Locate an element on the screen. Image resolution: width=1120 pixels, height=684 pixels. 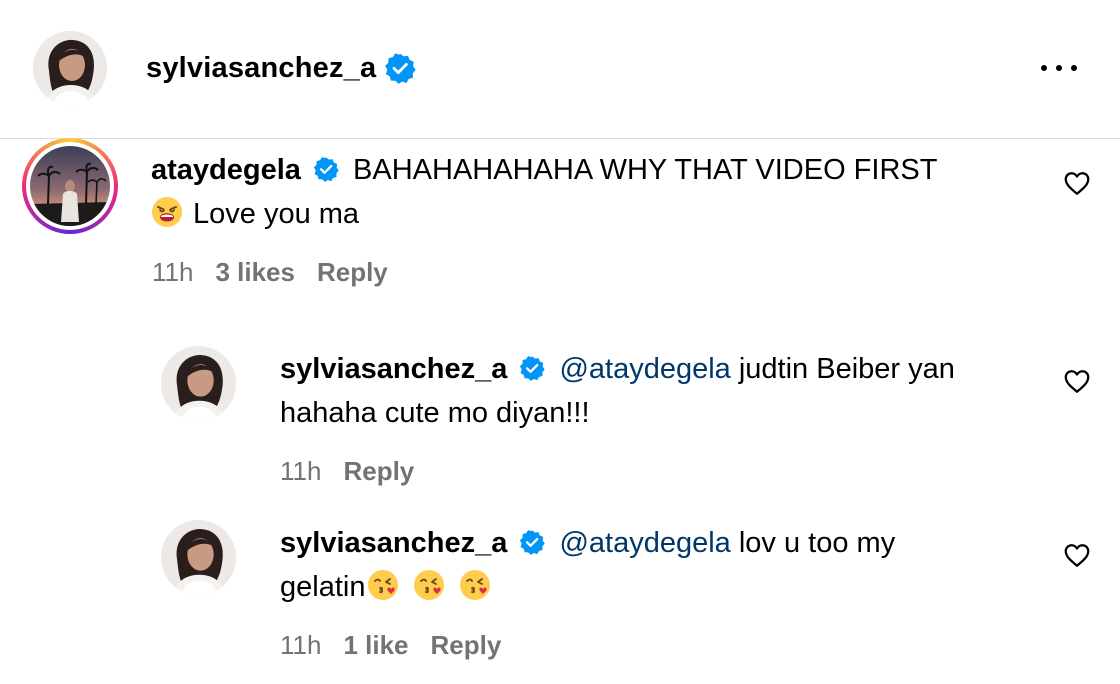
comment-likes-count: 3 likes is located at coordinates (255, 272).